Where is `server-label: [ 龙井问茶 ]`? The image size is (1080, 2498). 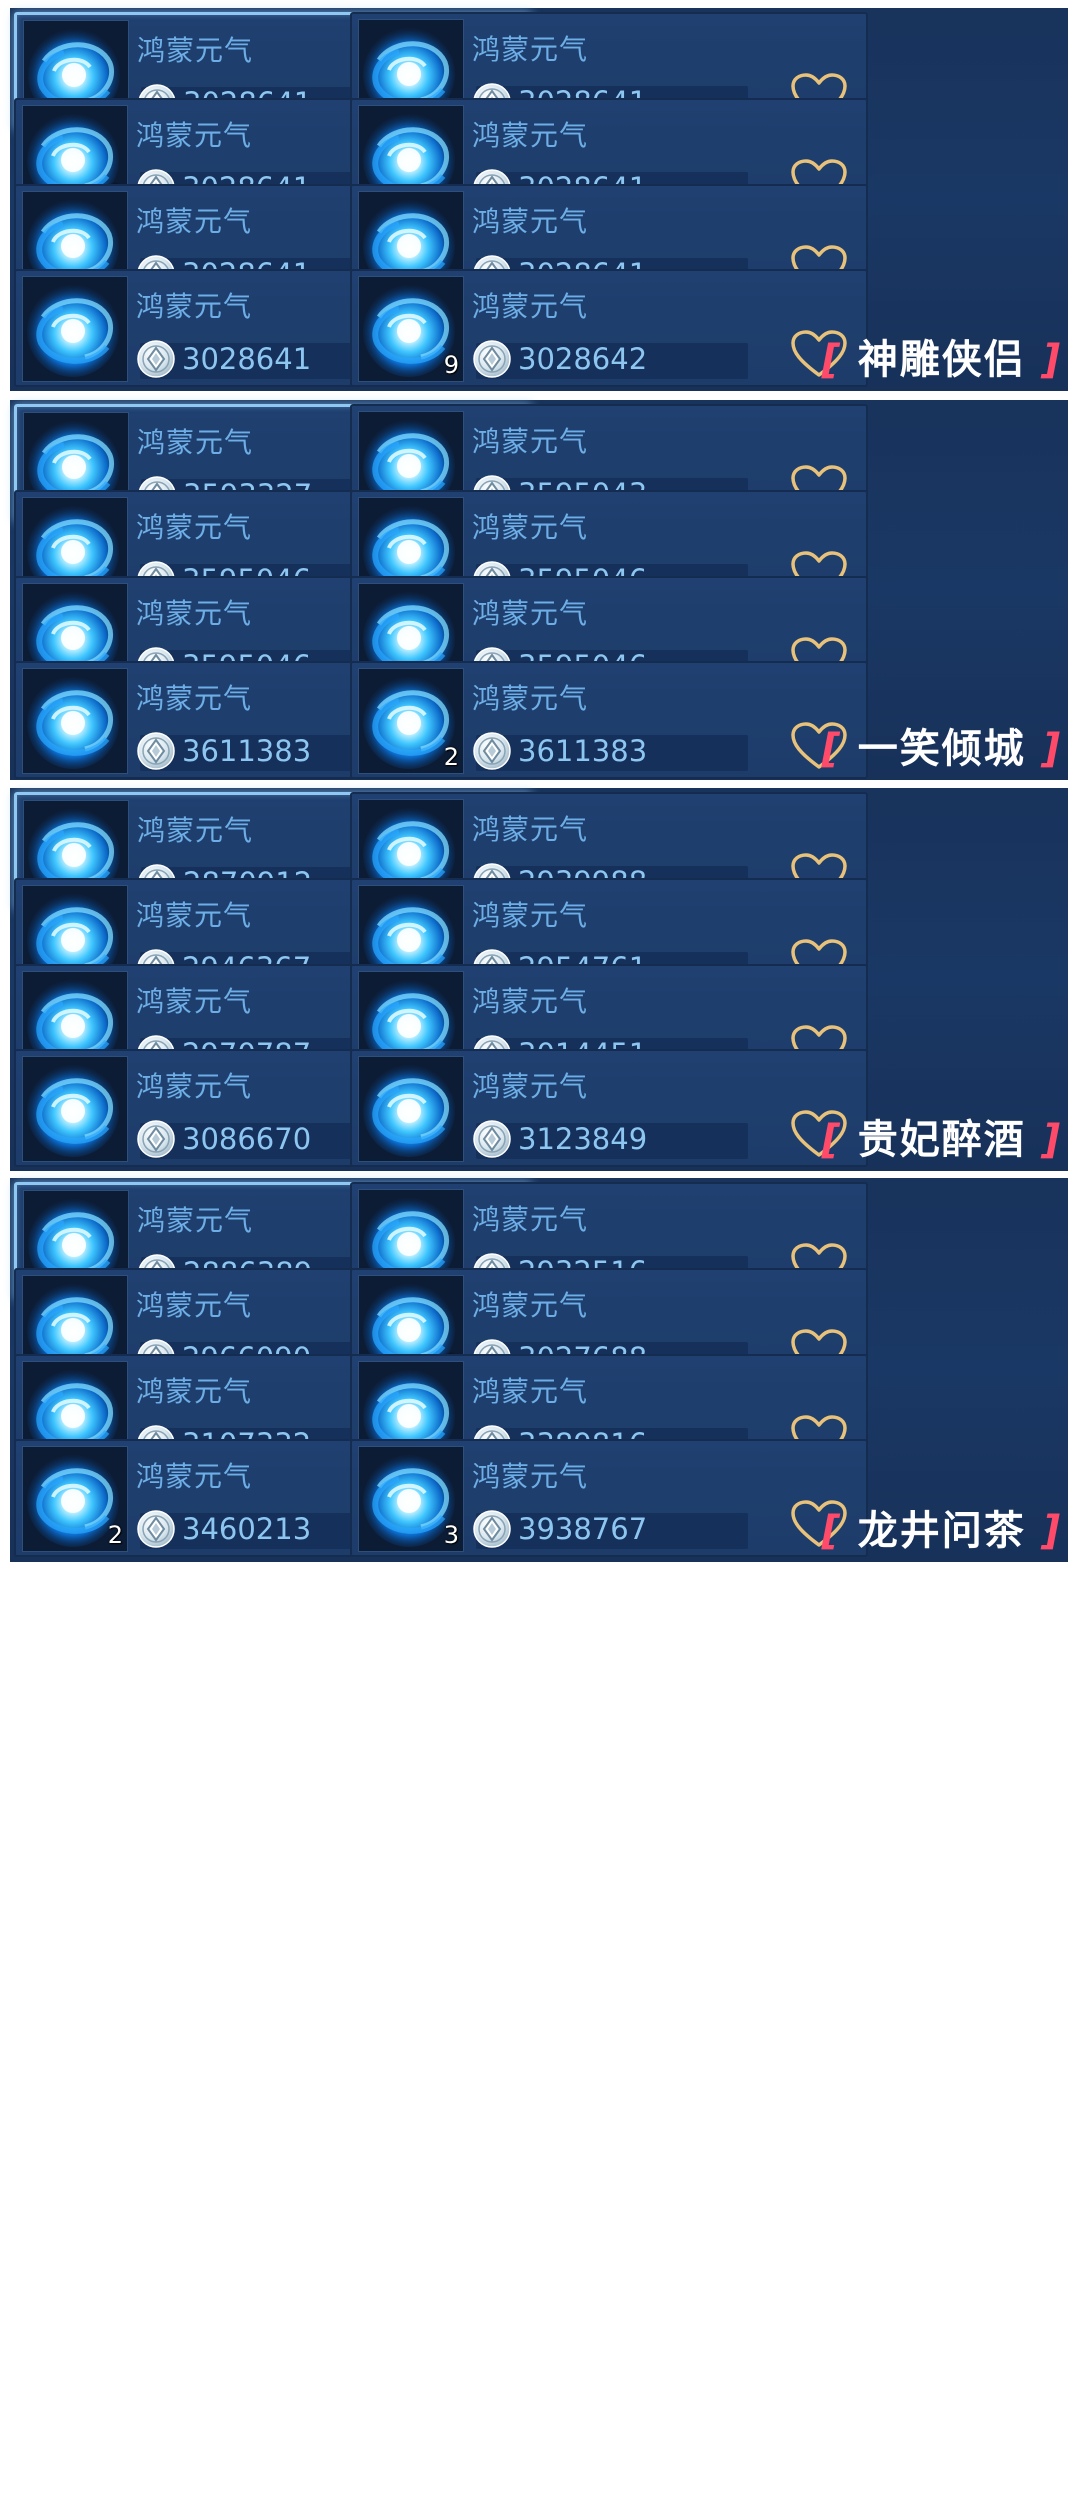
server-label: [ 龙井问茶 ] is located at coordinates (942, 1527).